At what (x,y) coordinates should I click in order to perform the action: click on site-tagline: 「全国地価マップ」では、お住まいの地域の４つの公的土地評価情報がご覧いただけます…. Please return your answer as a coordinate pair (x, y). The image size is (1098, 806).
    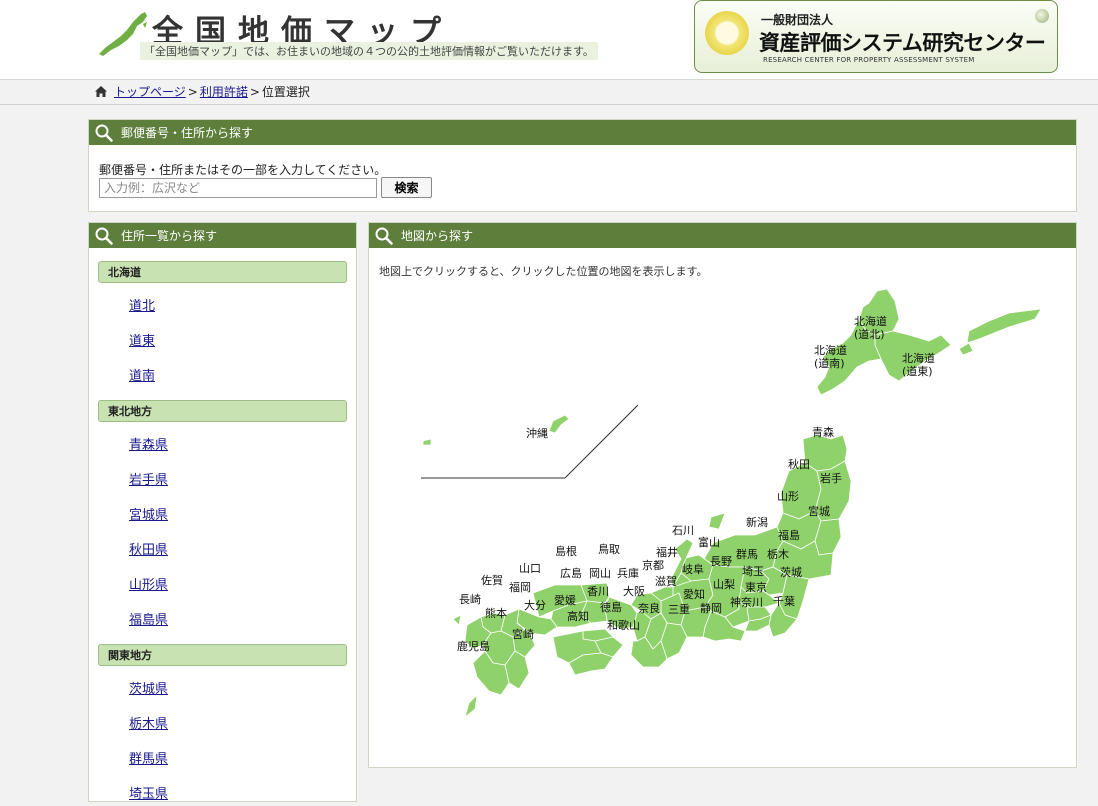
    Looking at the image, I should click on (369, 51).